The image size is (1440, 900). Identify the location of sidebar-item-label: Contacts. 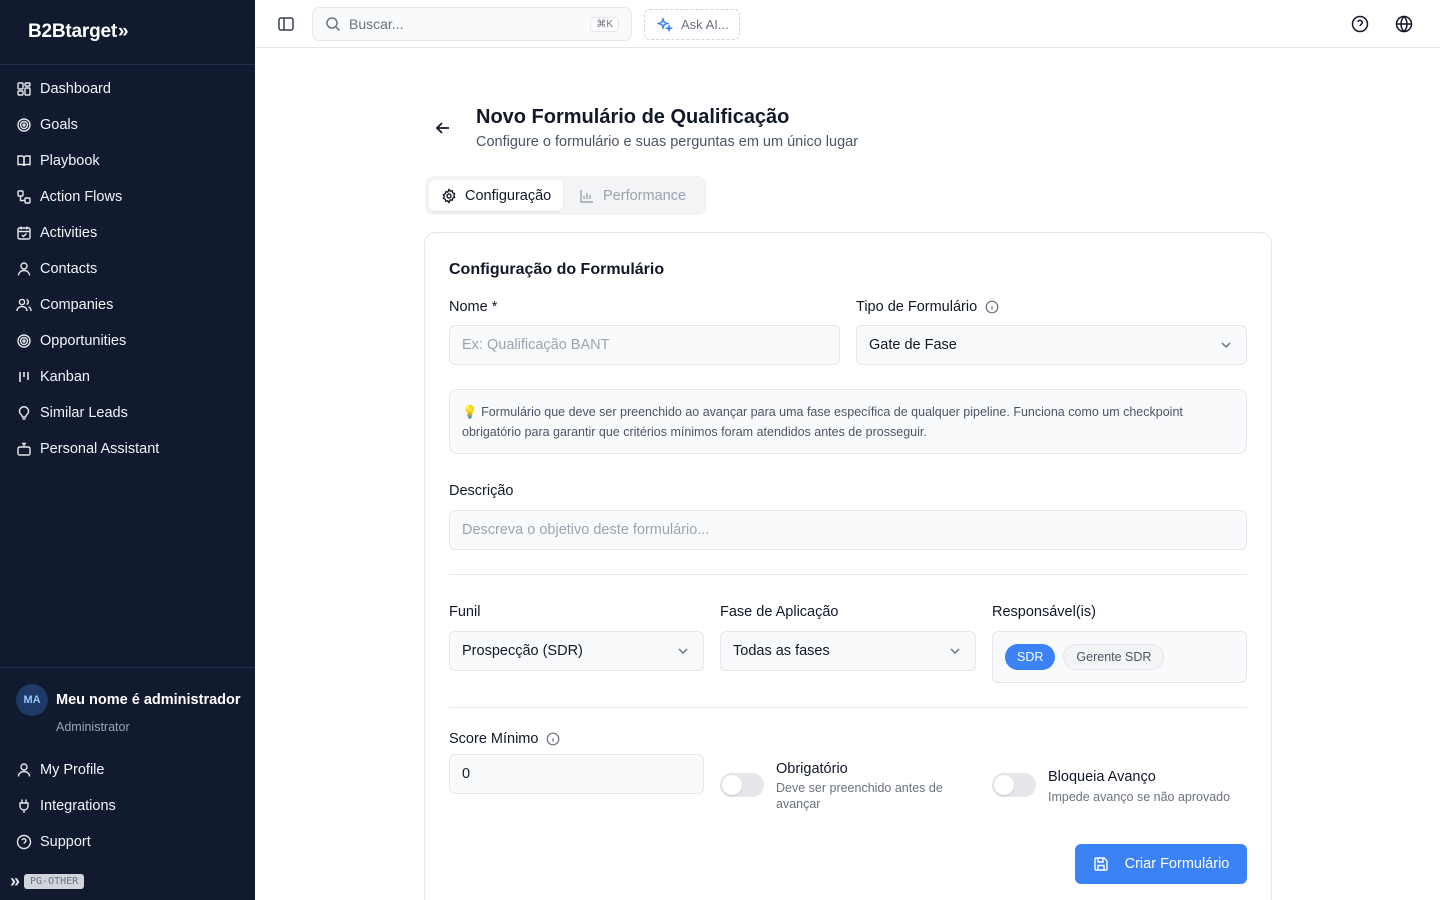
(69, 269).